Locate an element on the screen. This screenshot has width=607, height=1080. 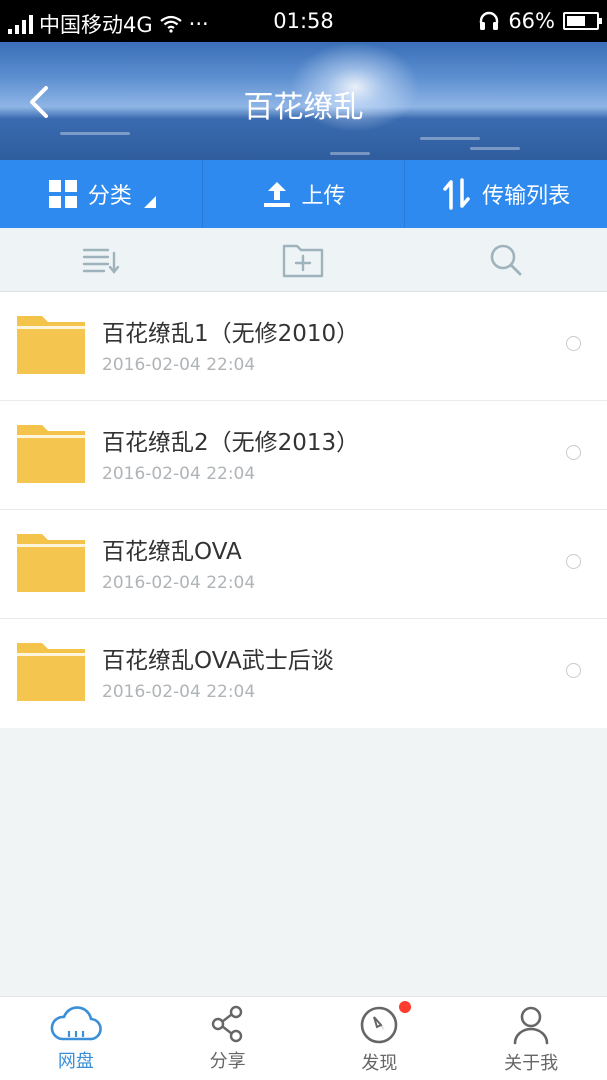
file-name: 百花缭乱OVA武士后谈 is located at coordinates (218, 661).